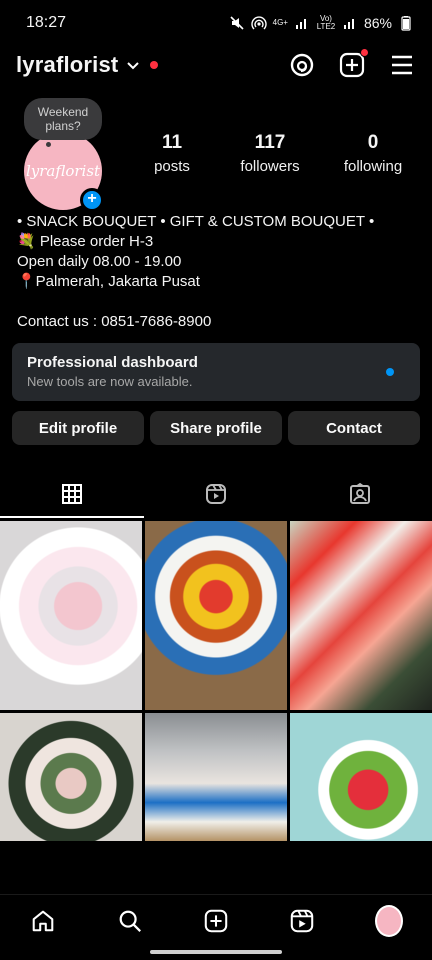 The image size is (432, 960). I want to click on header-actions, so click(352, 63).